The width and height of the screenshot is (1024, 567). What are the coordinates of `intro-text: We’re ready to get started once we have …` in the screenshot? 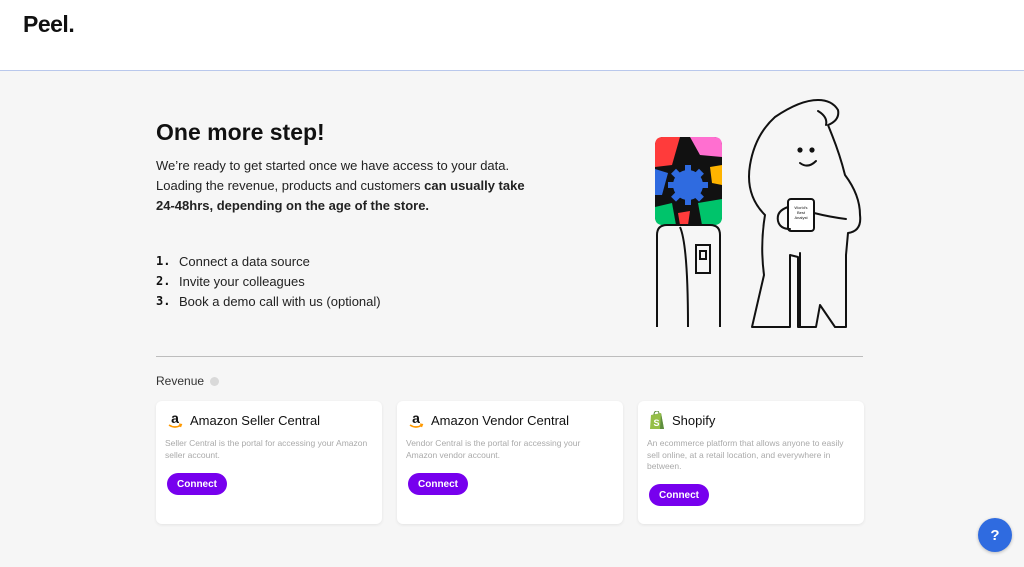 It's located at (346, 186).